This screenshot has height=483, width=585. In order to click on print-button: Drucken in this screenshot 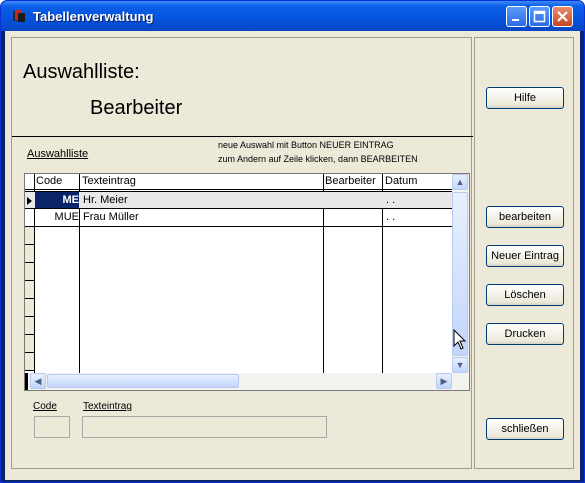, I will do `click(525, 334)`.